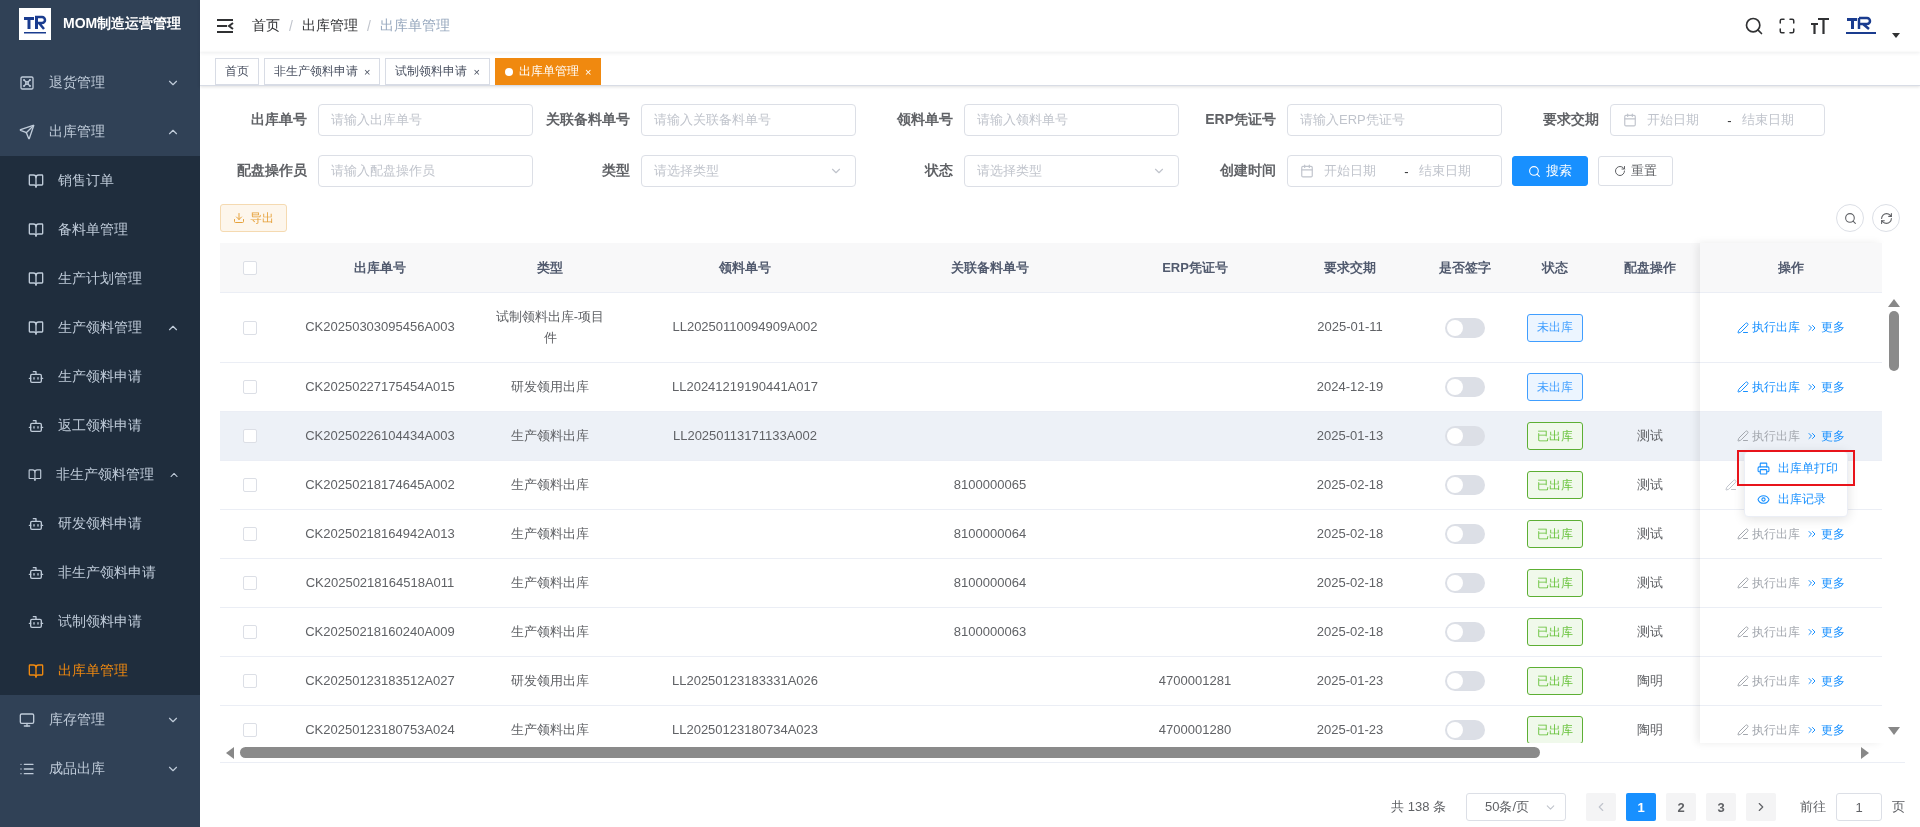 This screenshot has width=1920, height=827. I want to click on sidebar-item: 生产领料申请, so click(100, 376).